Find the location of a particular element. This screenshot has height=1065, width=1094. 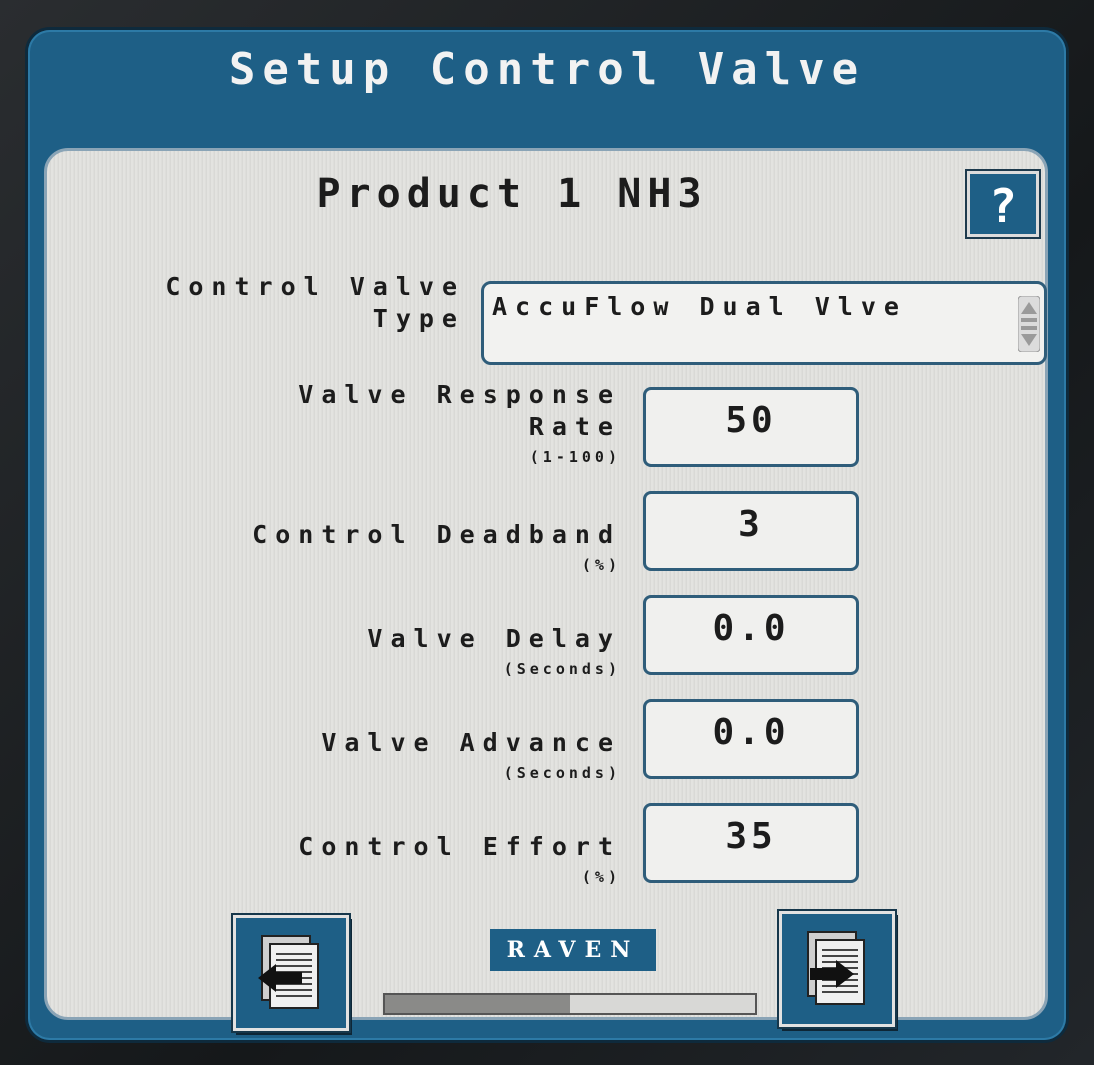

control-valve-type-label: Control Valve Type is located at coordinates (266, 303).